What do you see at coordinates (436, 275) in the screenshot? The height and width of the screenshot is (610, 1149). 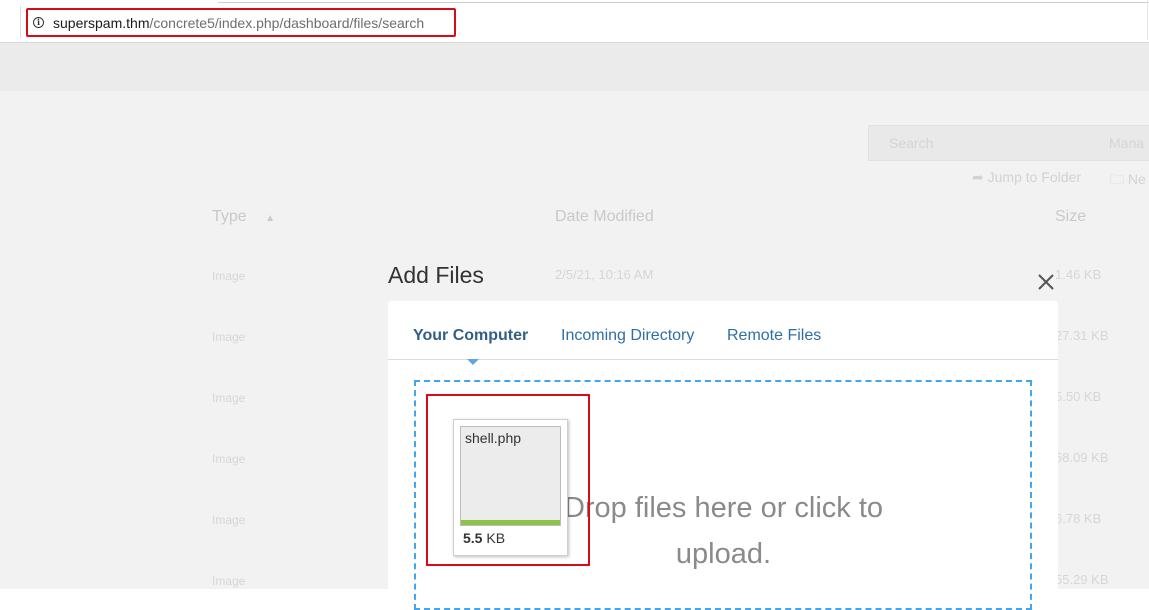 I see `dialog-title: Add Files` at bounding box center [436, 275].